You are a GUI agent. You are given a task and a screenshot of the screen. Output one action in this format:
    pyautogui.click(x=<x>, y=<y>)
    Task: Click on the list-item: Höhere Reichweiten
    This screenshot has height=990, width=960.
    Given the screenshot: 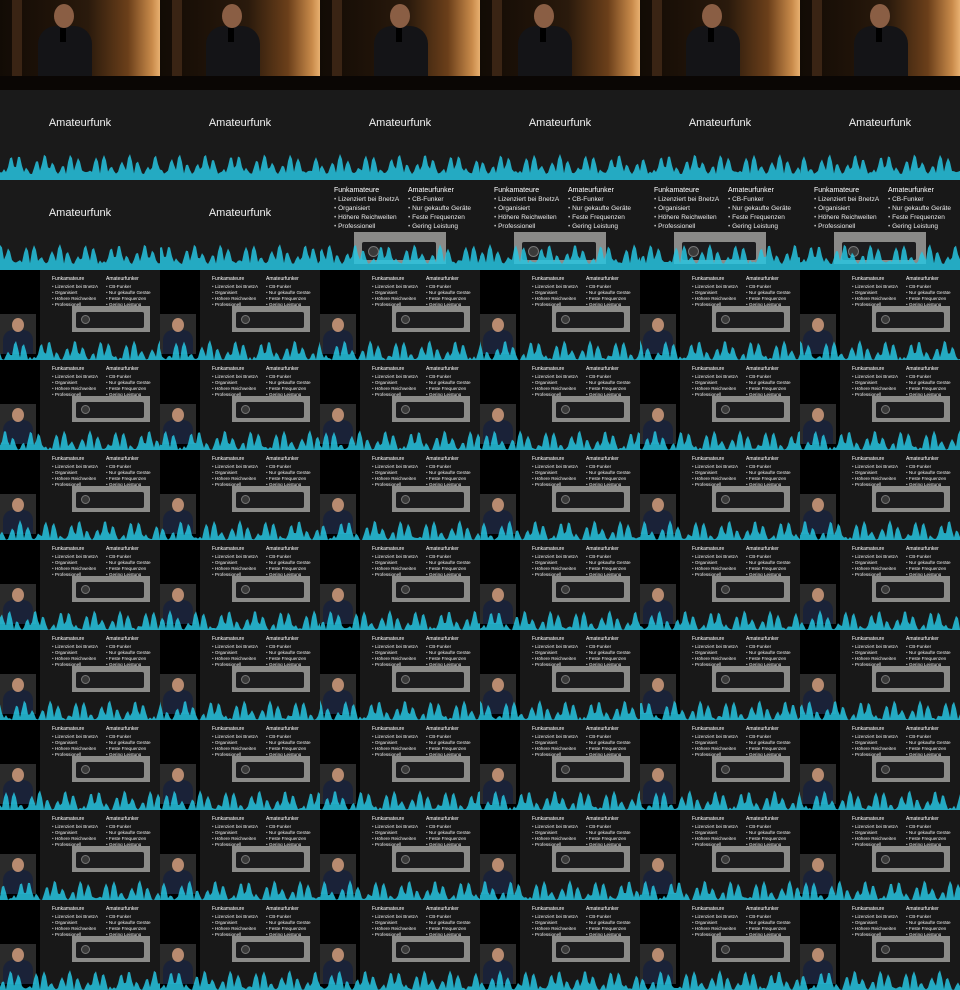 What is the action you would take?
    pyautogui.click(x=686, y=218)
    